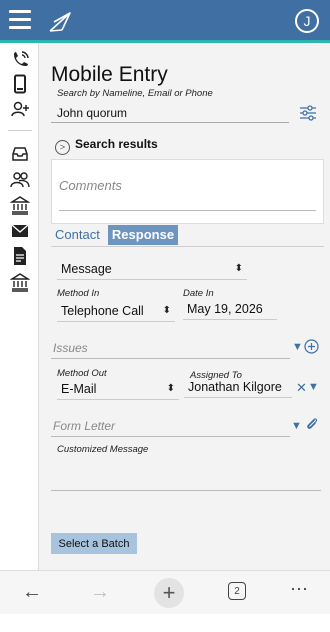  Describe the element at coordinates (20, 180) in the screenshot. I see `users-icon` at that location.